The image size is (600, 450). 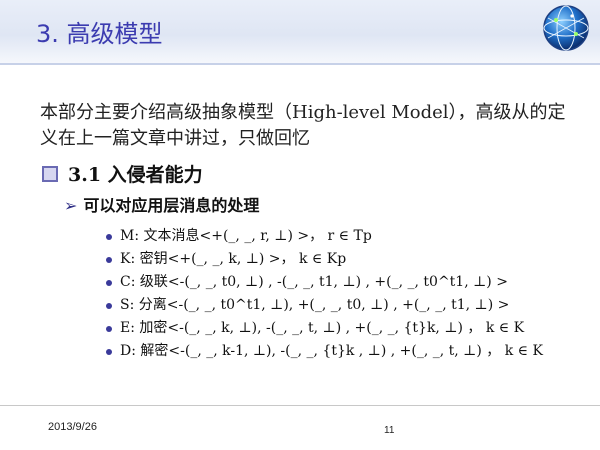 What do you see at coordinates (348, 236) in the screenshot?
I see `list-item: M: 文本消息<+(_, _, r, ⊥) >， r ∈ Tp` at bounding box center [348, 236].